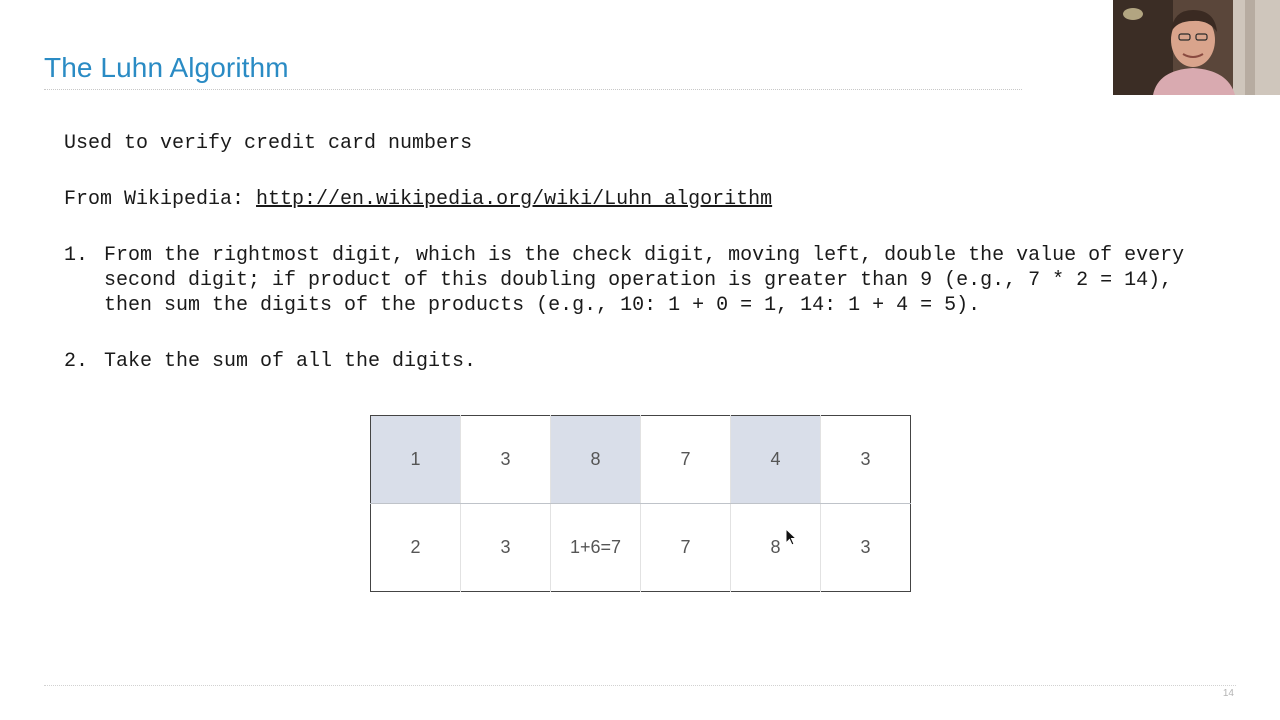 This screenshot has width=1280, height=720. What do you see at coordinates (160, 199) in the screenshot?
I see `wikipedia-label: From Wikipedia:` at bounding box center [160, 199].